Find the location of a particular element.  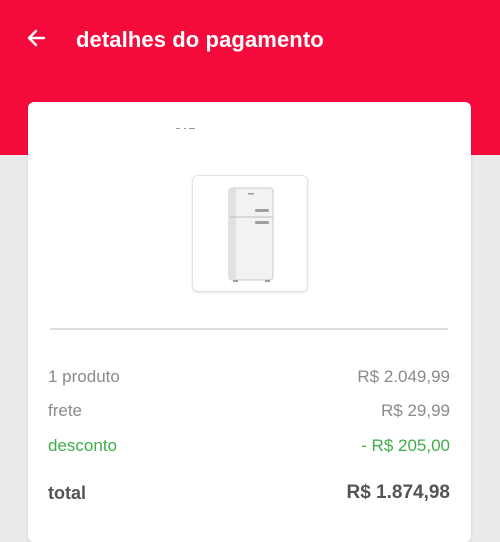

arrow-left-icon is located at coordinates (36, 38).